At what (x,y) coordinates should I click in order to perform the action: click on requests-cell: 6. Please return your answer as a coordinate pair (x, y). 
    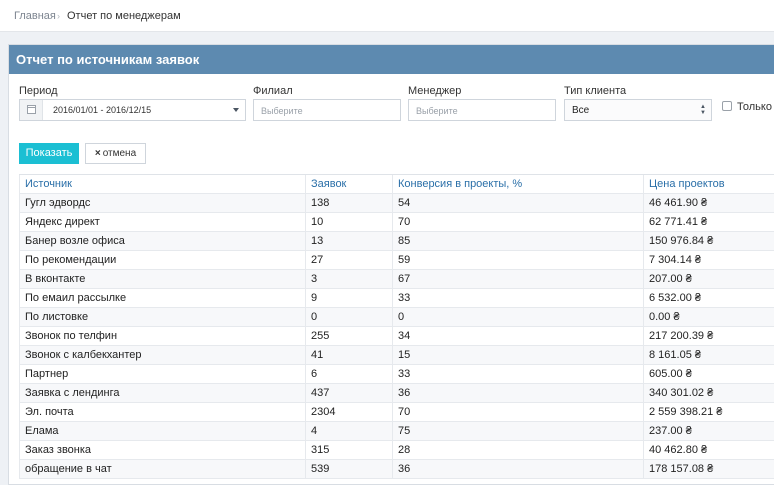
    Looking at the image, I should click on (348, 374).